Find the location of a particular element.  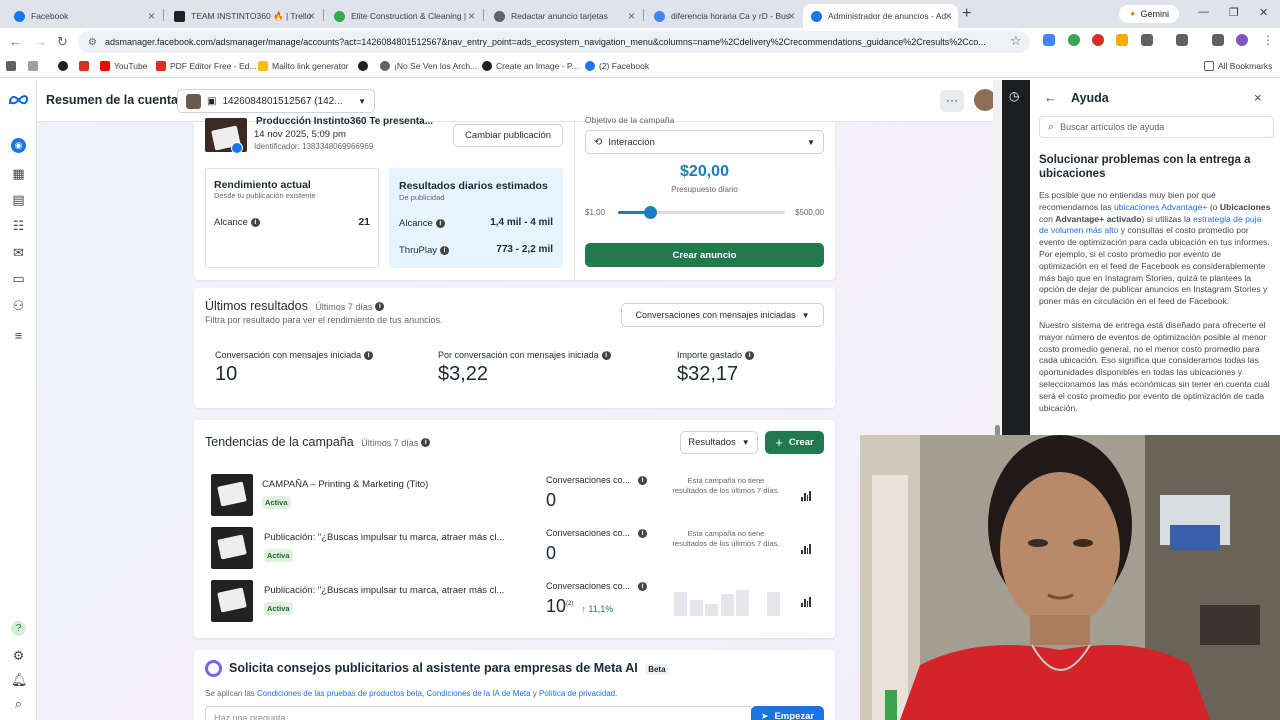

account-overview-icon: ◉ is located at coordinates (18, 145).